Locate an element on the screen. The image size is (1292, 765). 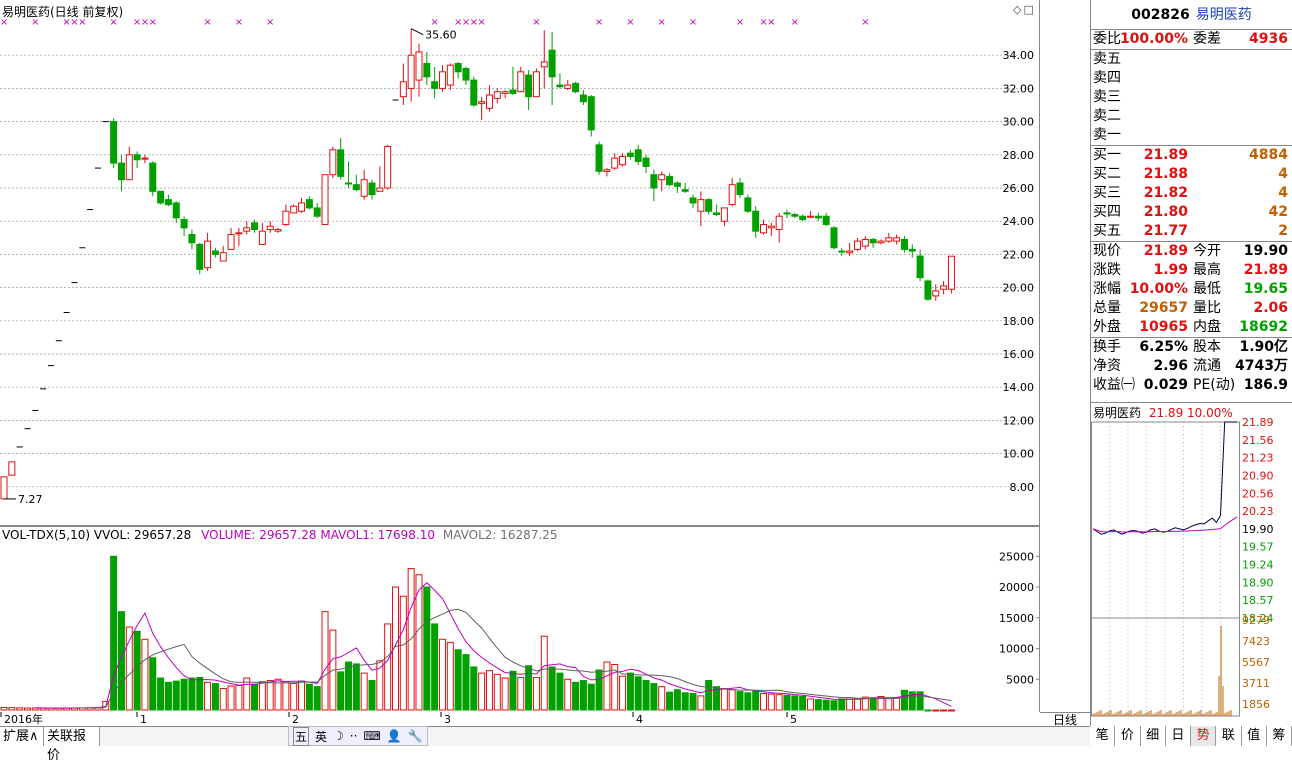
restore-icon: ◇ is located at coordinates (1018, 9).